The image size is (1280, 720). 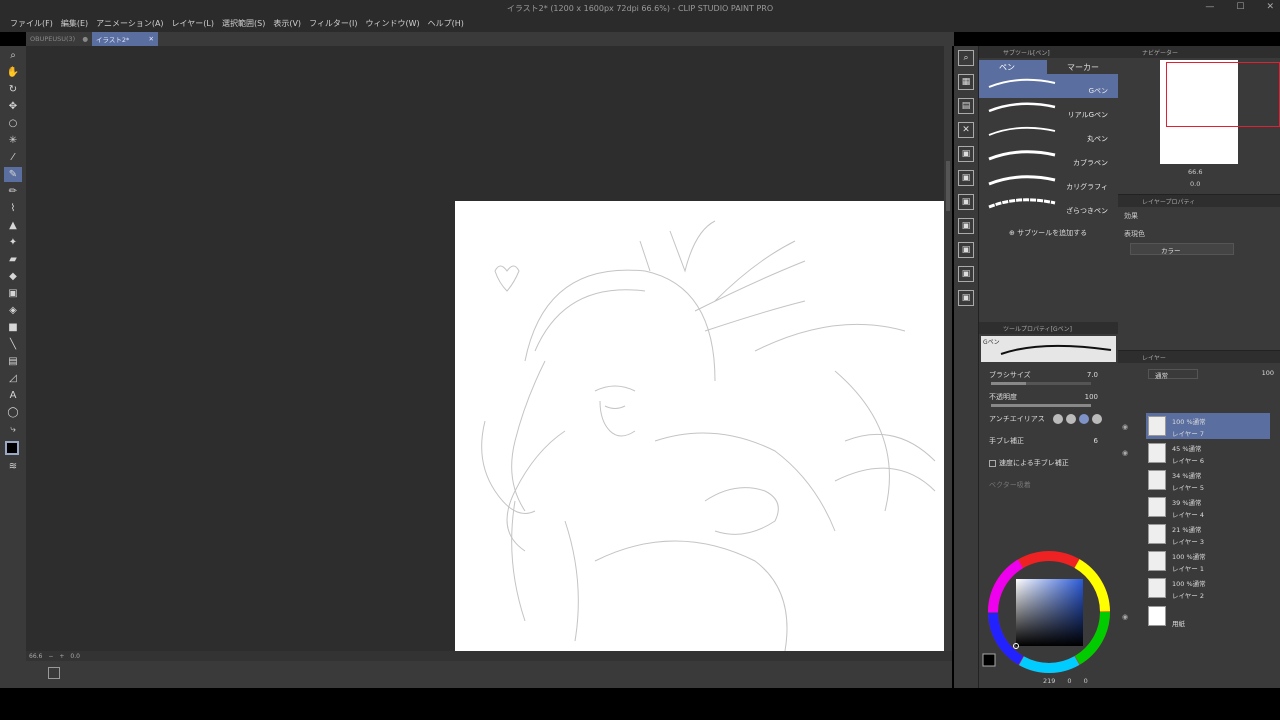 What do you see at coordinates (1208, 588) in the screenshot?
I see `layer-row: 100 %通常 レイヤー 2` at bounding box center [1208, 588].